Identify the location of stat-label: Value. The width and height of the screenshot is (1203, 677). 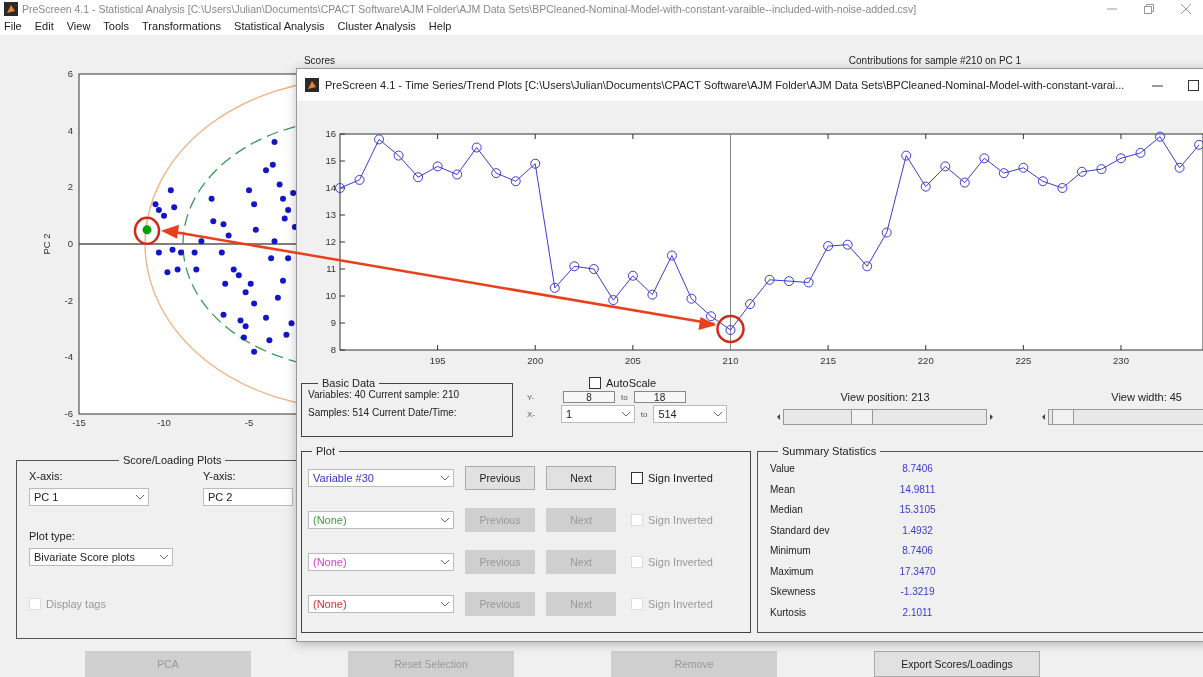
(783, 469).